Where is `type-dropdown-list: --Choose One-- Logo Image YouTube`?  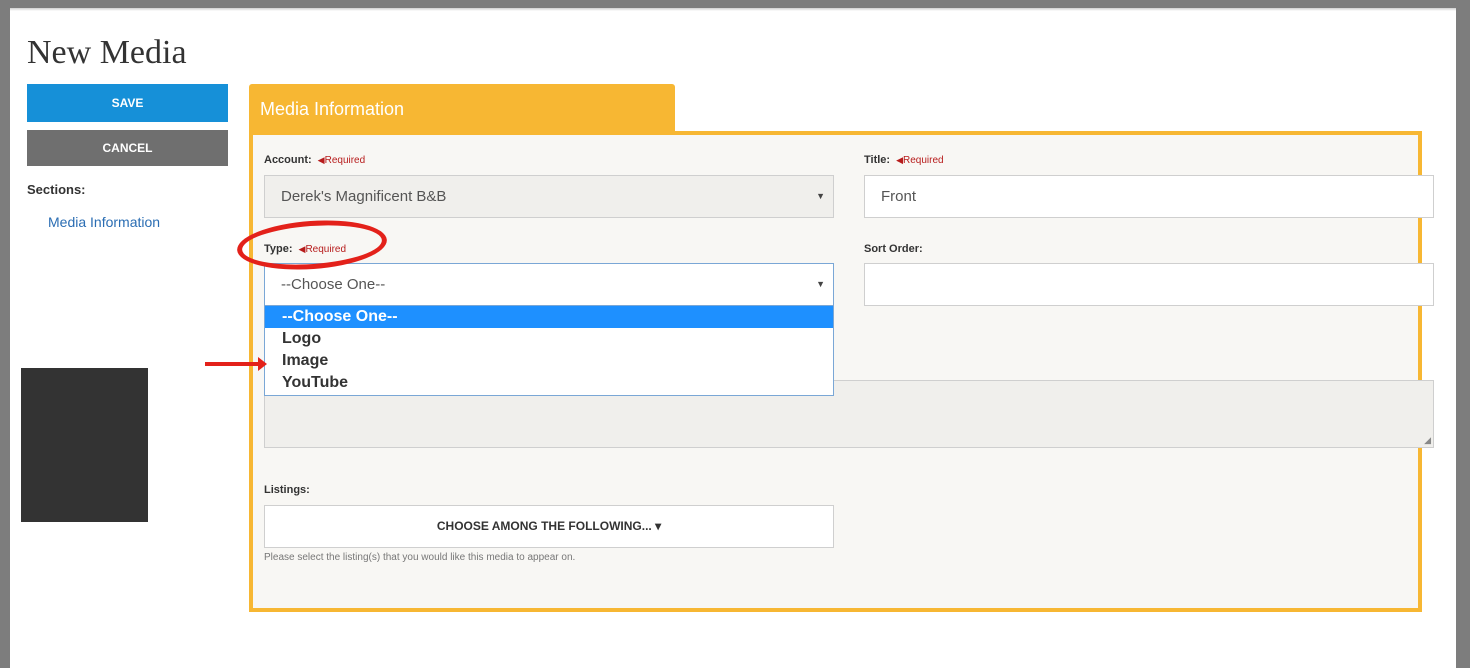
type-dropdown-list: --Choose One-- Logo Image YouTube is located at coordinates (549, 350).